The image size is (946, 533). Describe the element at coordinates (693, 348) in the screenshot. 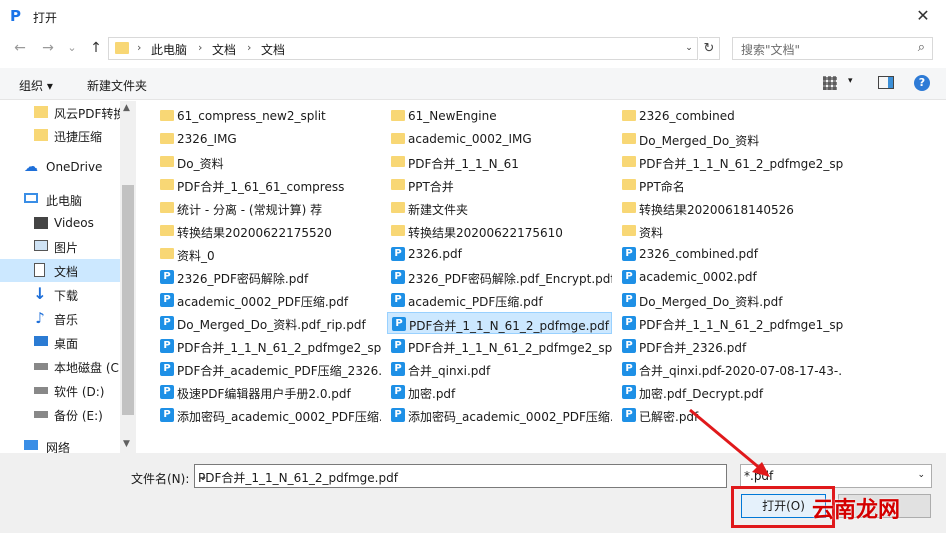

I see `file-name: PDF合并_2326.pdf` at that location.